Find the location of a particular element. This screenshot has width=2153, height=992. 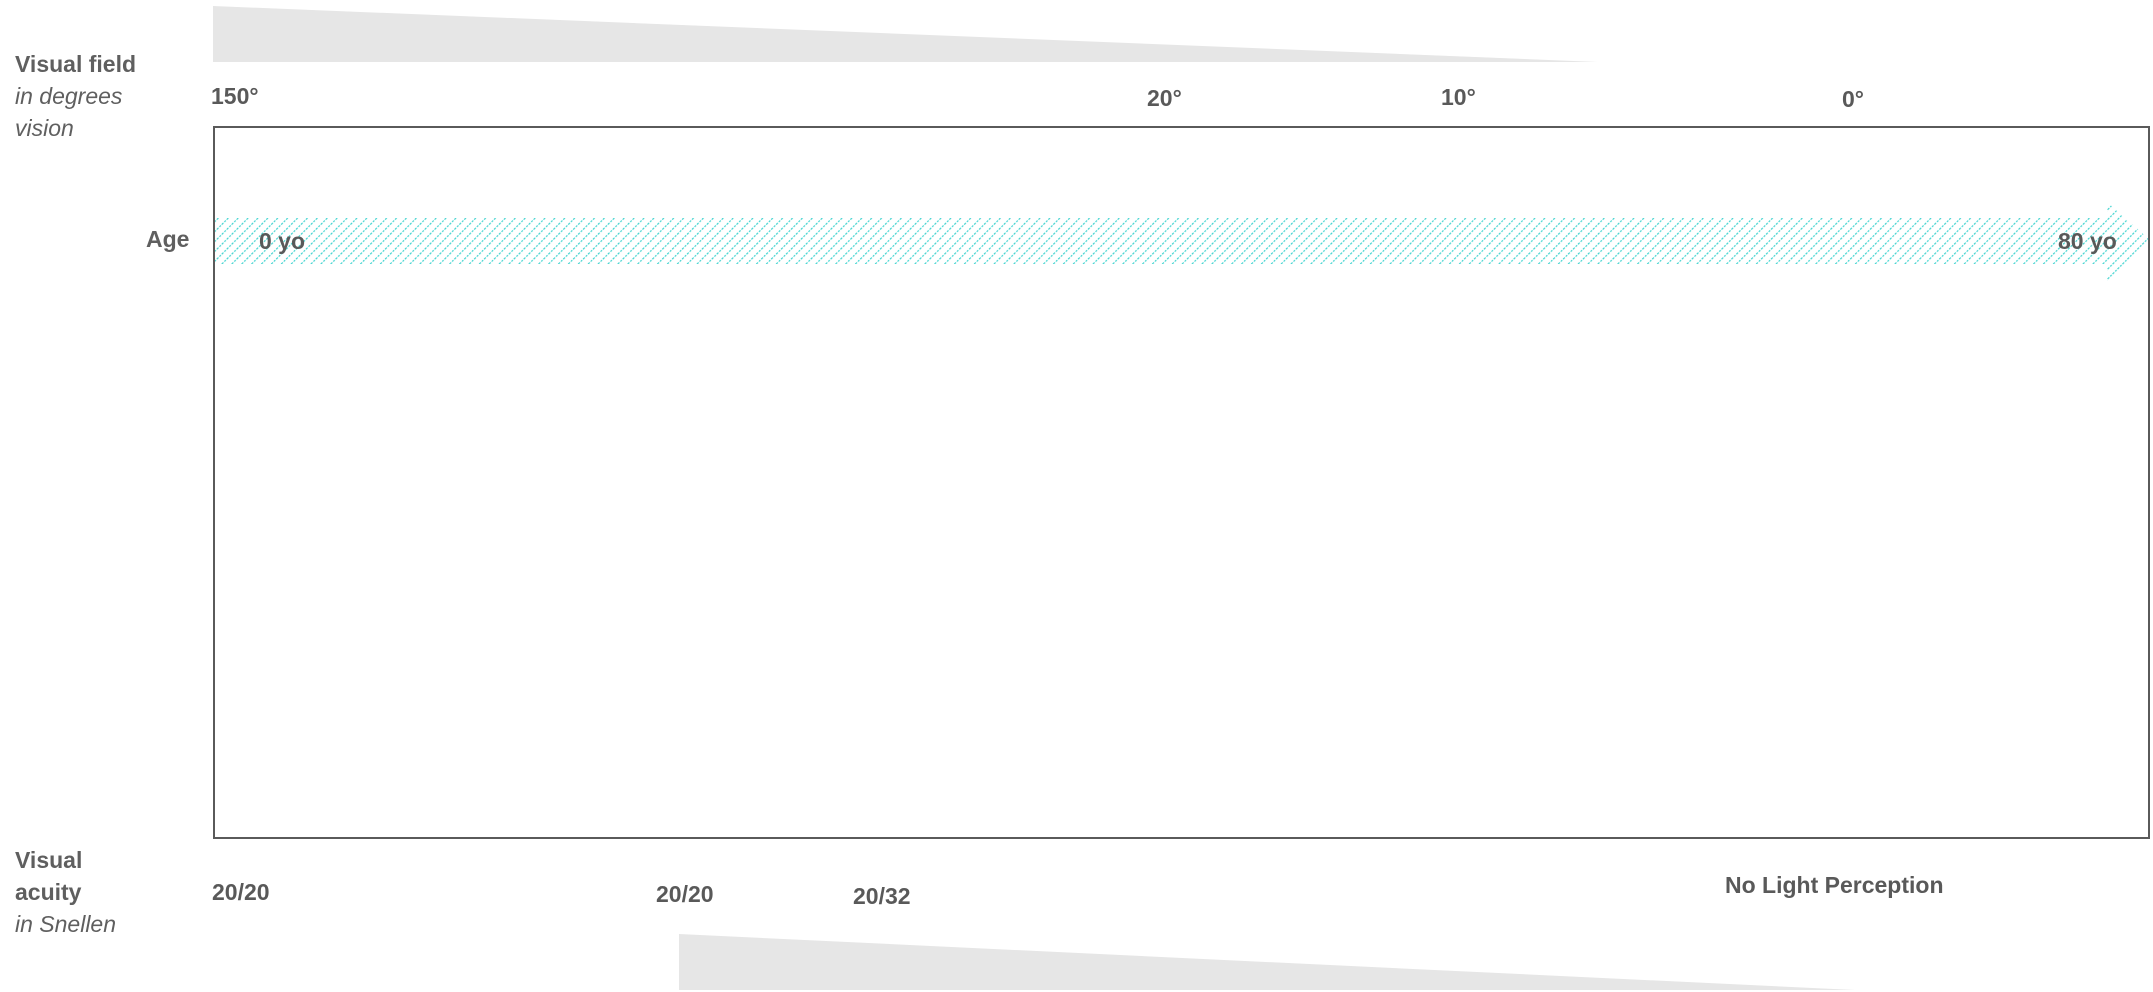

visual-field-wedge is located at coordinates (905, 34).